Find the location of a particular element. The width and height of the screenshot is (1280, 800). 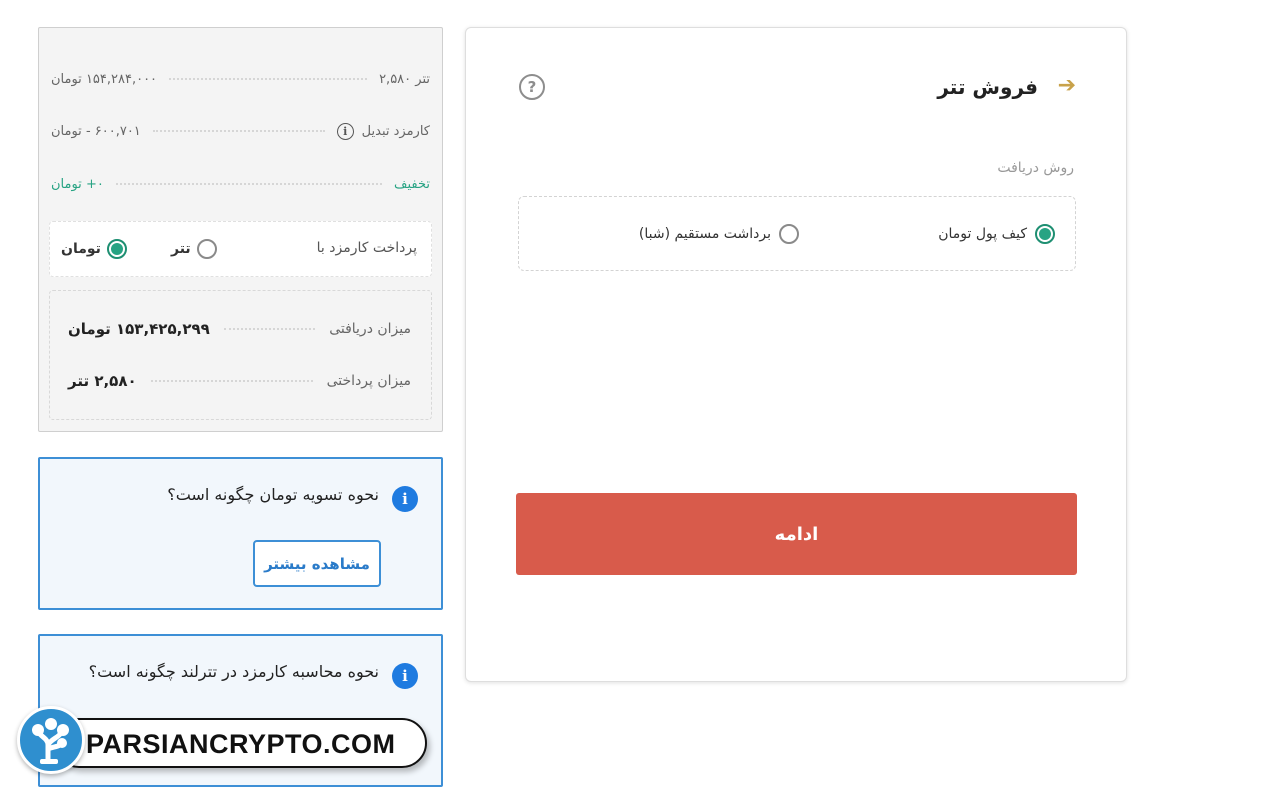

method-sheba-label: برداشت مستقیم (شبا) is located at coordinates (704, 234).